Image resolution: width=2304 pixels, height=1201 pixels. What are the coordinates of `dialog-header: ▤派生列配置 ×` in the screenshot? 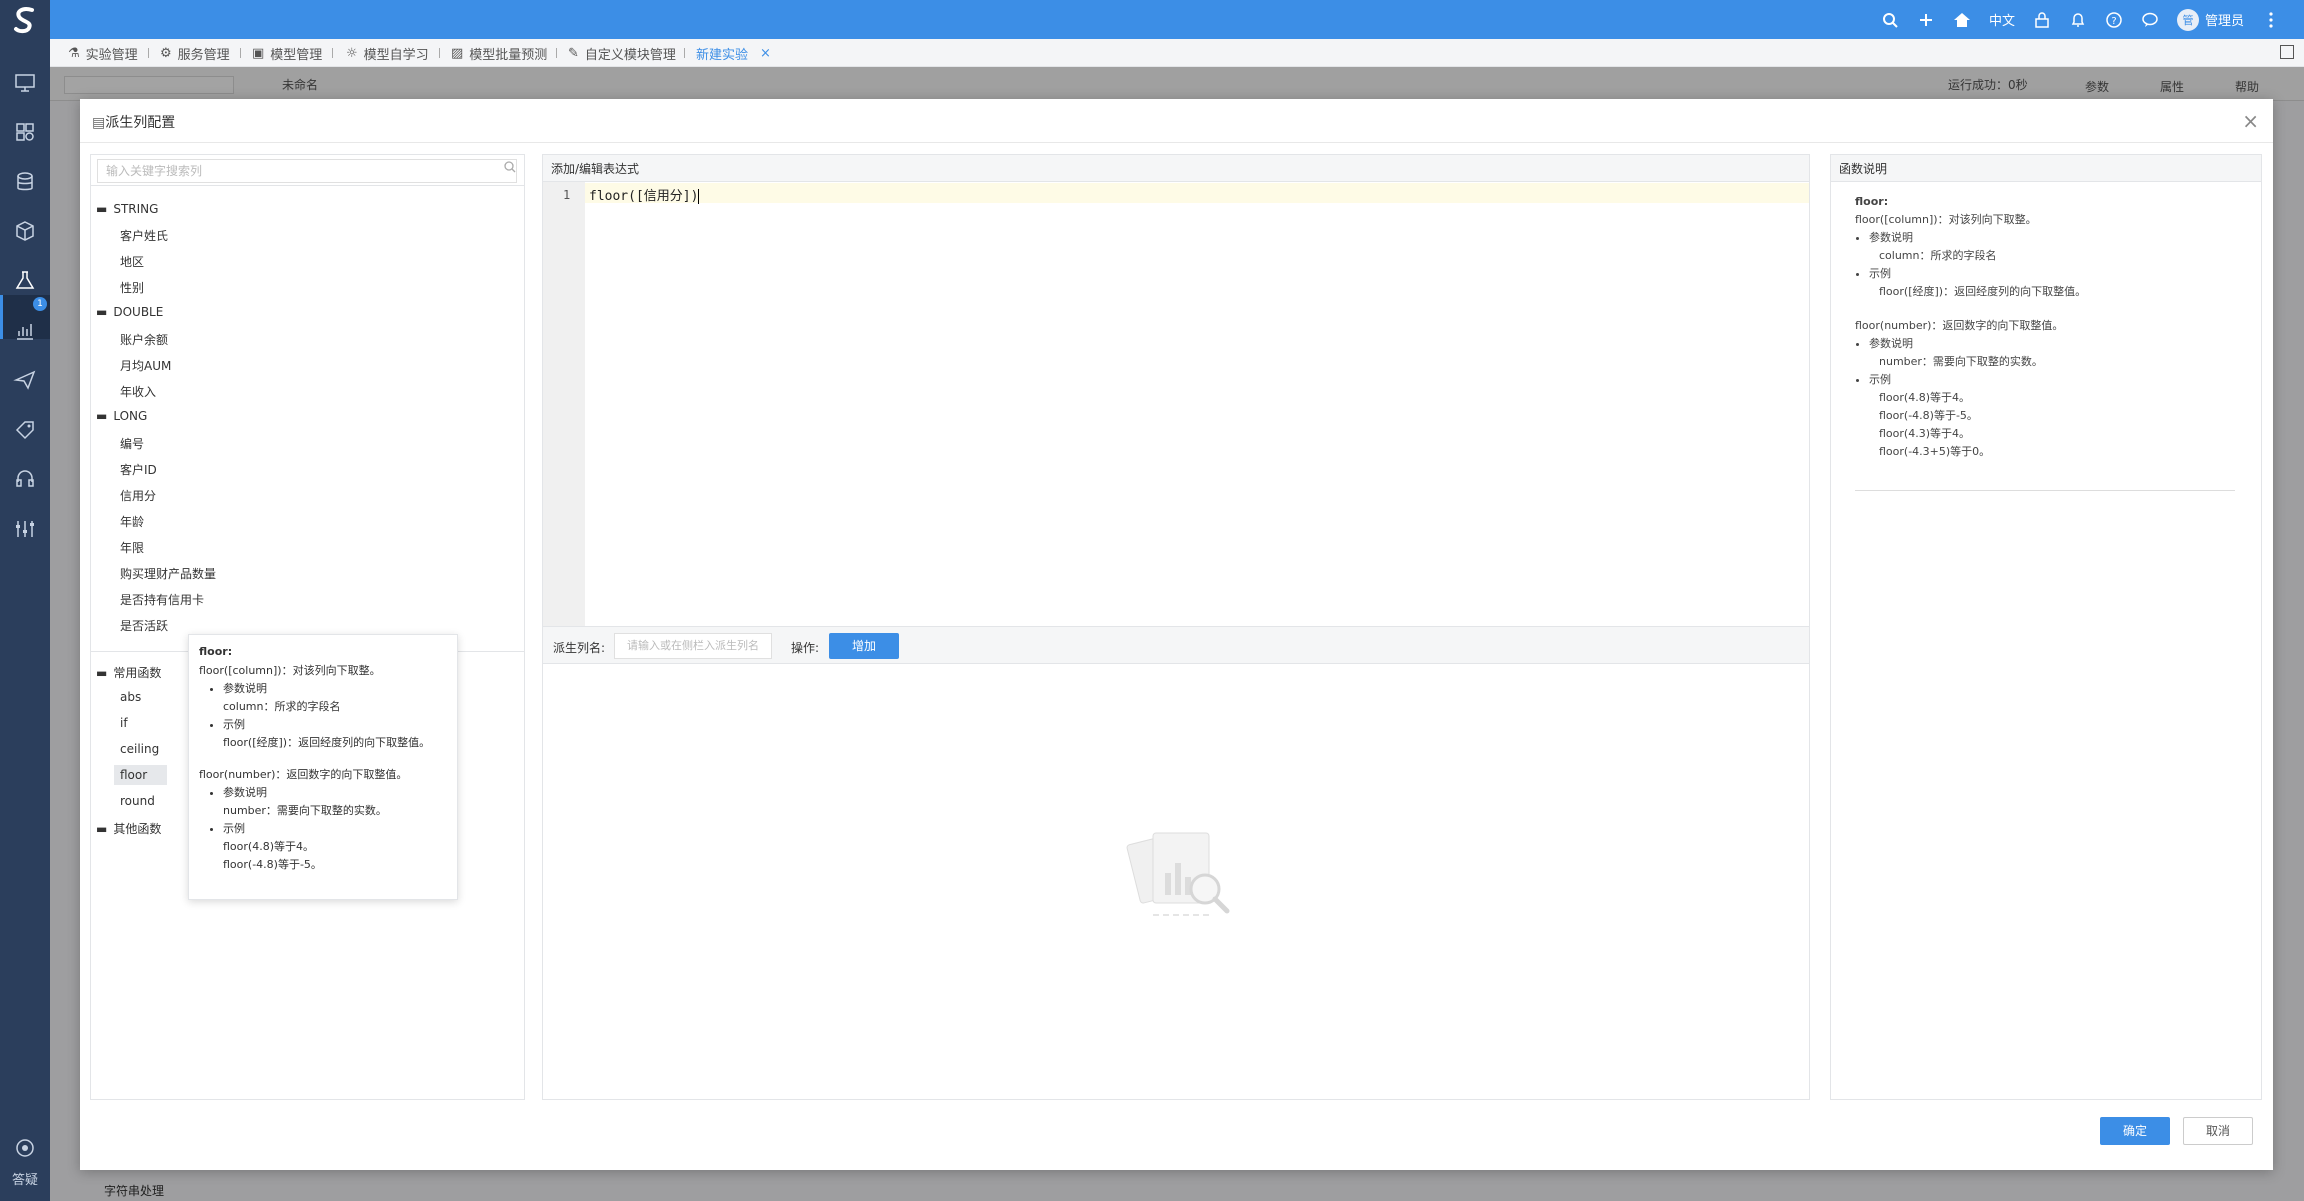 It's located at (1176, 121).